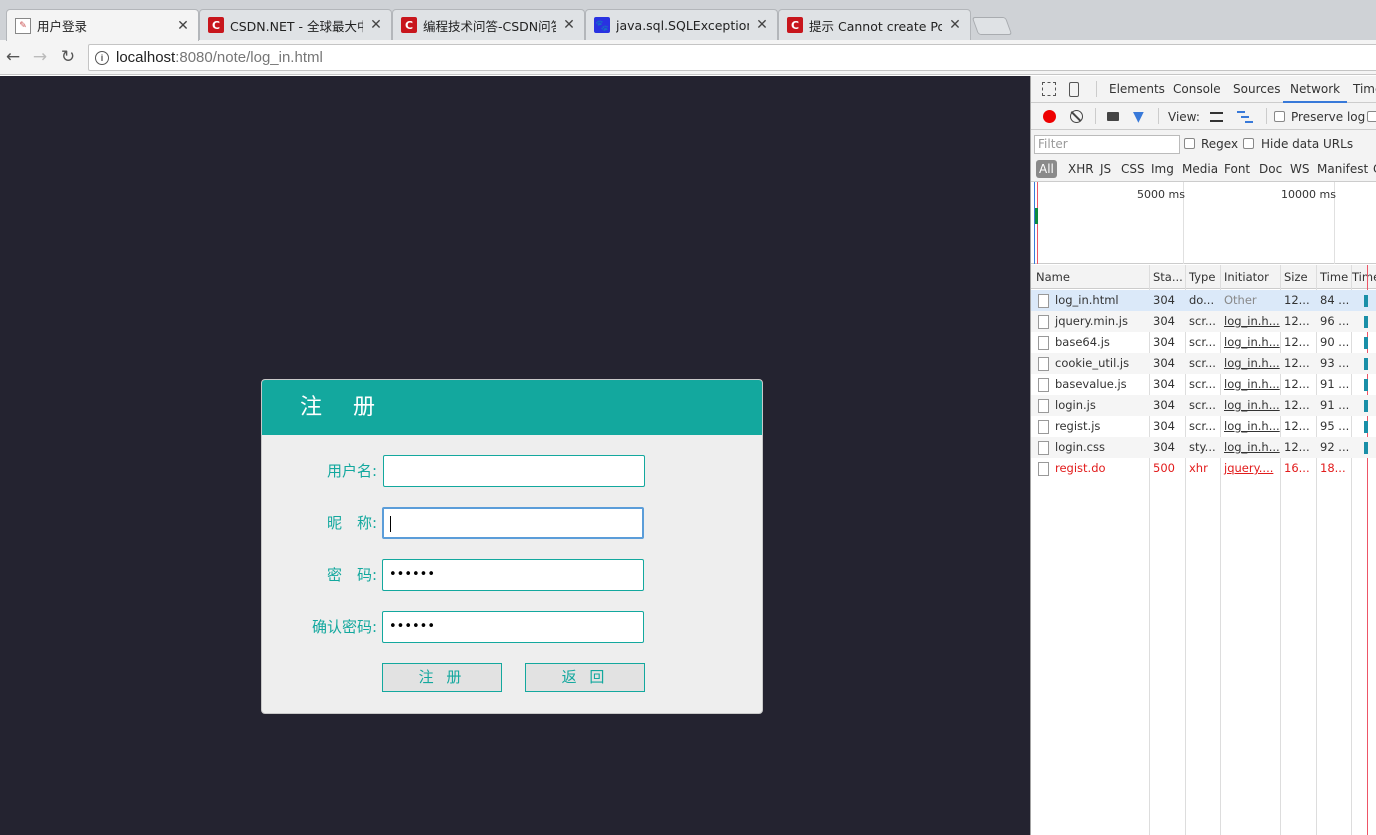  Describe the element at coordinates (295, 24) in the screenshot. I see `browser-tab-csdn: C CSDN.NET - 全球最大中 ✕` at that location.